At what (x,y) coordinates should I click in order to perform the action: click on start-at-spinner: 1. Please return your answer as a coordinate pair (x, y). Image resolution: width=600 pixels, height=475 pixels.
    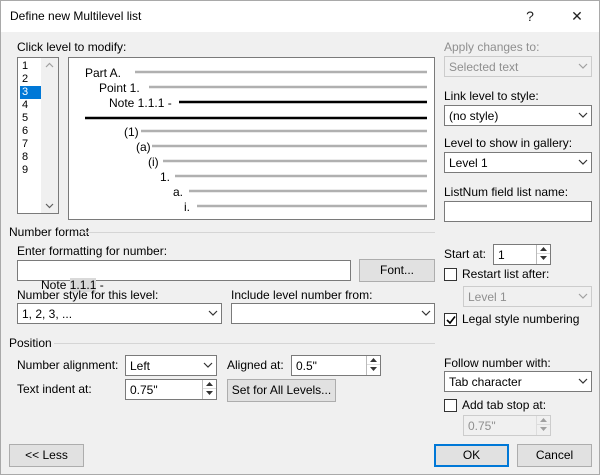
    Looking at the image, I should click on (522, 254).